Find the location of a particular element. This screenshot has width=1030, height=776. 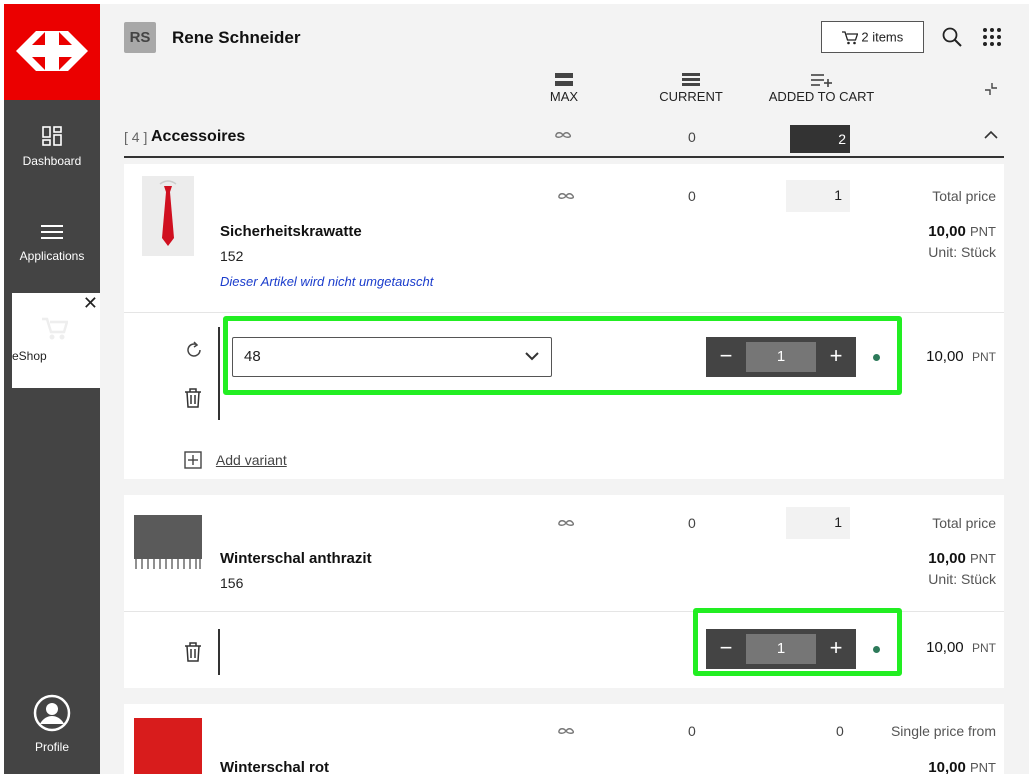

product-image-tie is located at coordinates (168, 216).